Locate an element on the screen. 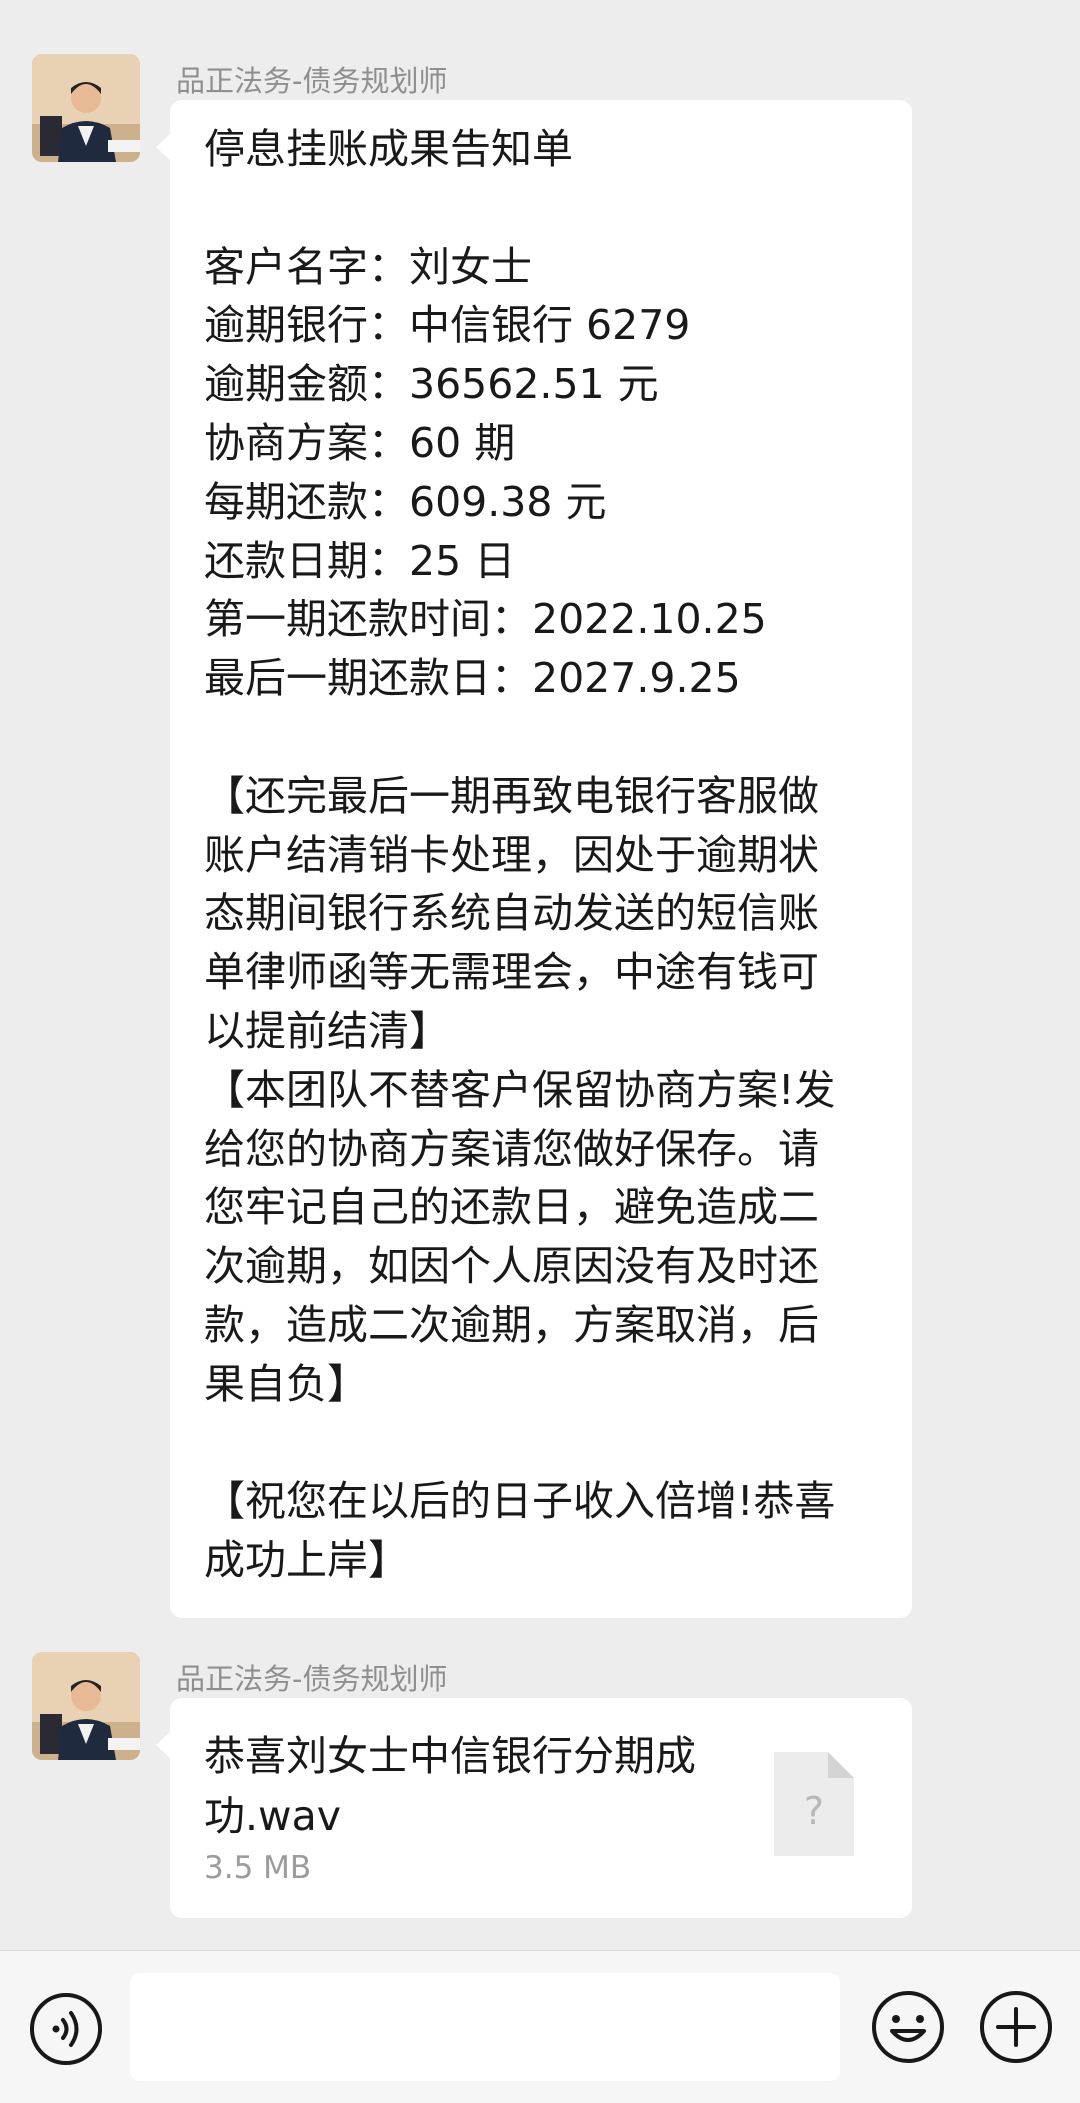 The height and width of the screenshot is (2103, 1080). message-line: 果自负】 is located at coordinates (286, 1383).